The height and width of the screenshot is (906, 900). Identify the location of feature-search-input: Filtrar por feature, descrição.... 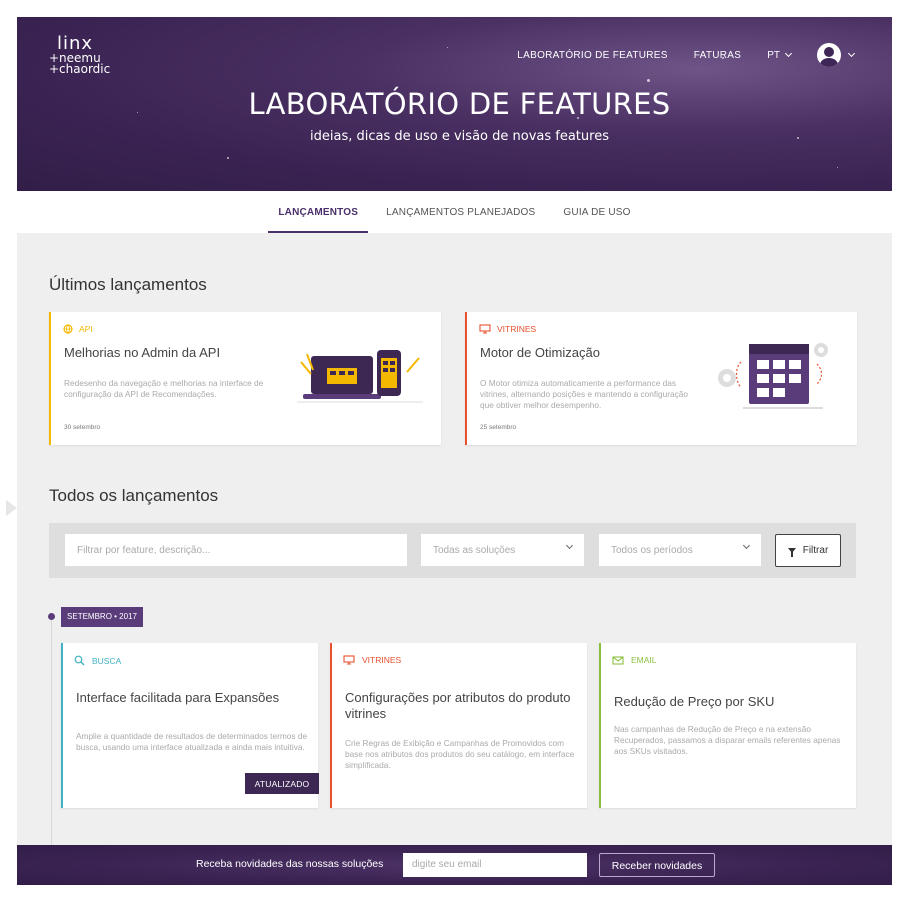
(236, 550).